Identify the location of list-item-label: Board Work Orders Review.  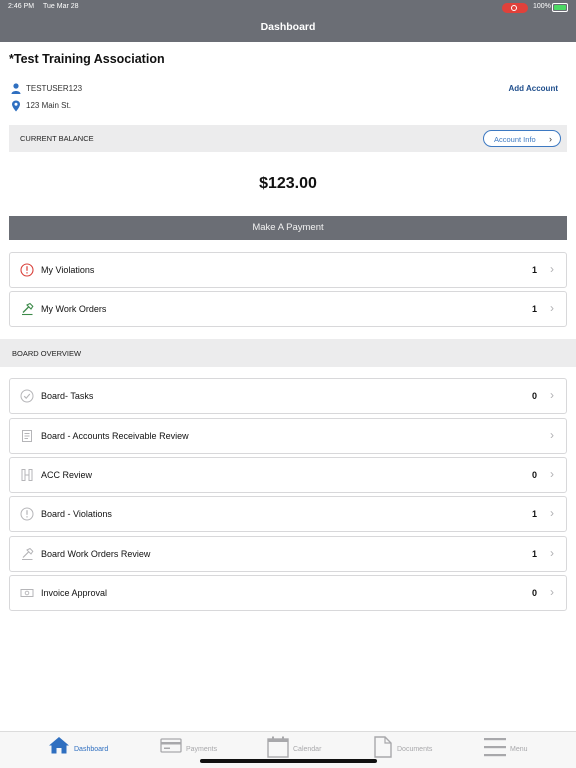
(96, 554).